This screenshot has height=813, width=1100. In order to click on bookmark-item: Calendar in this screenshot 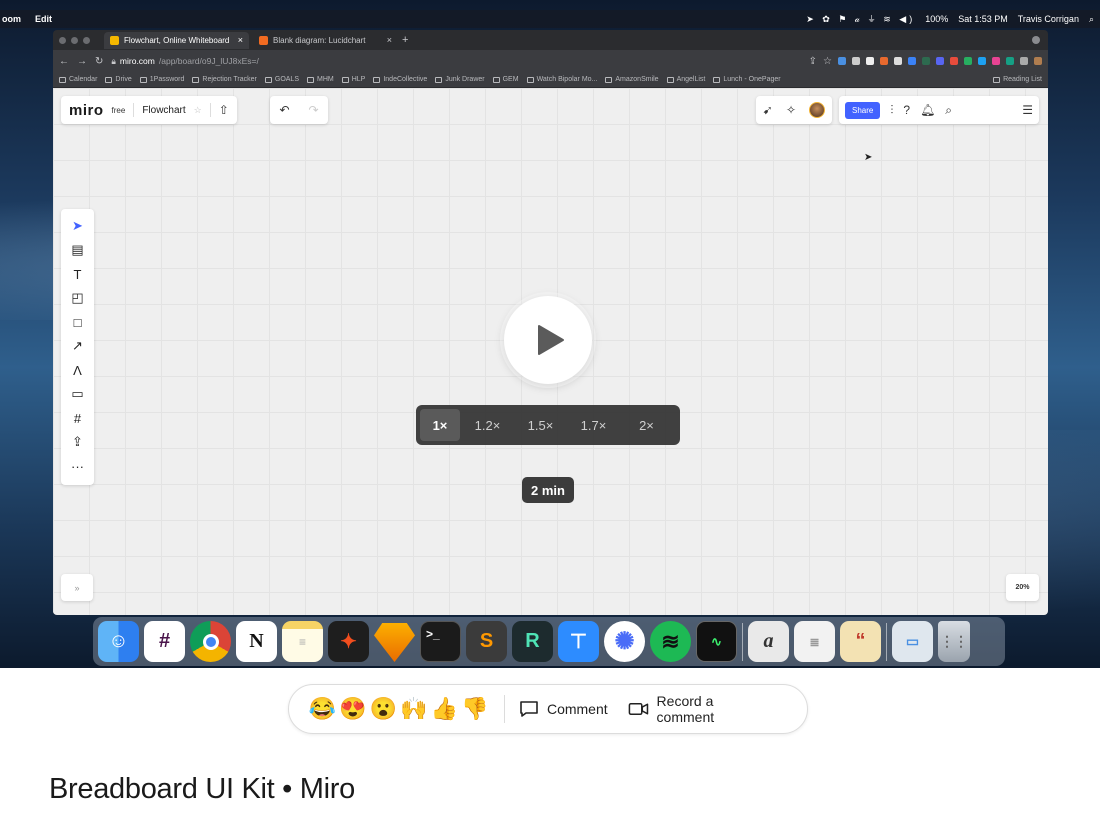, I will do `click(78, 79)`.